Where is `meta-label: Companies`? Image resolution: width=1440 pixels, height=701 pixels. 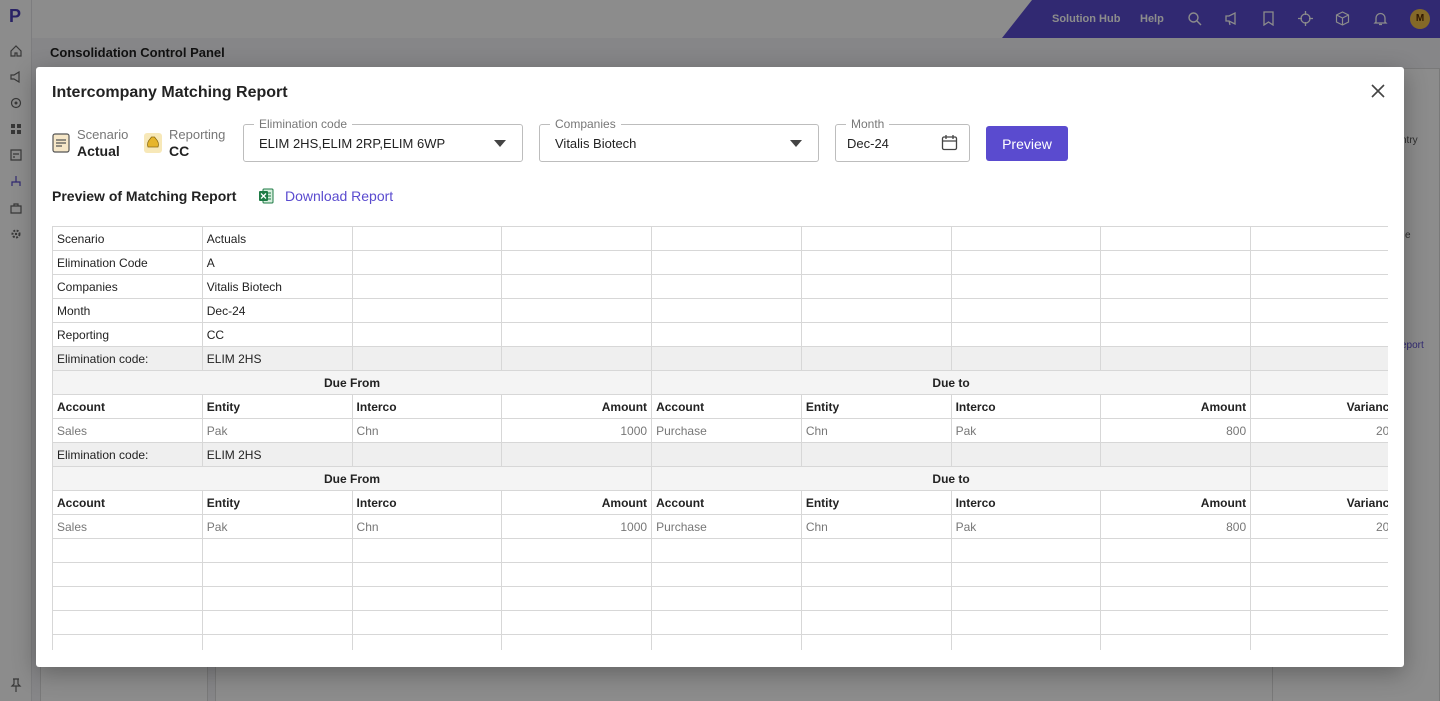
meta-label: Companies is located at coordinates (127, 286).